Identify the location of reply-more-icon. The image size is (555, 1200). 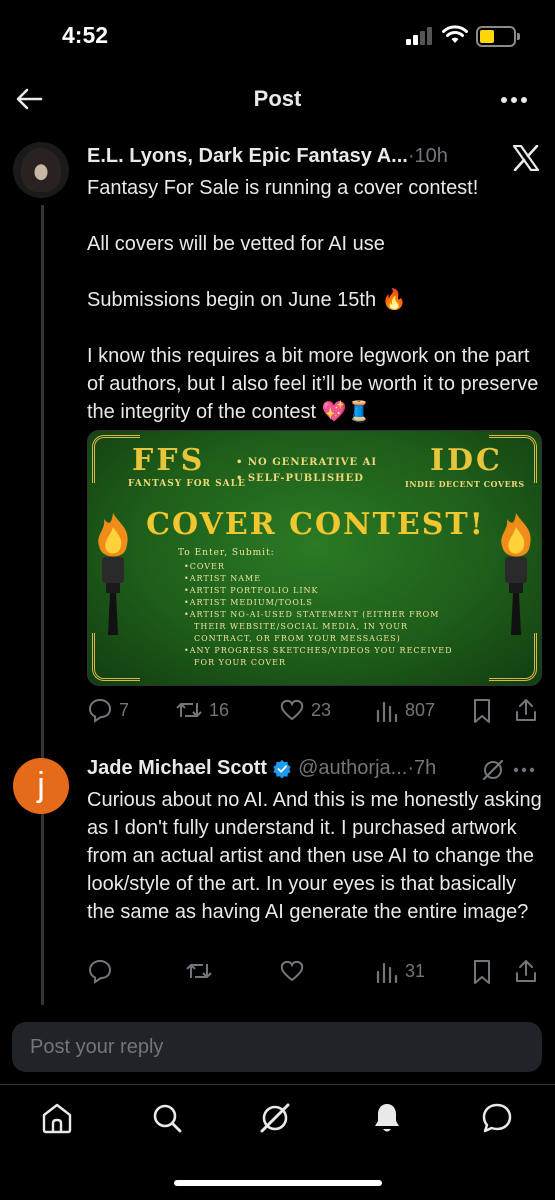
(524, 770).